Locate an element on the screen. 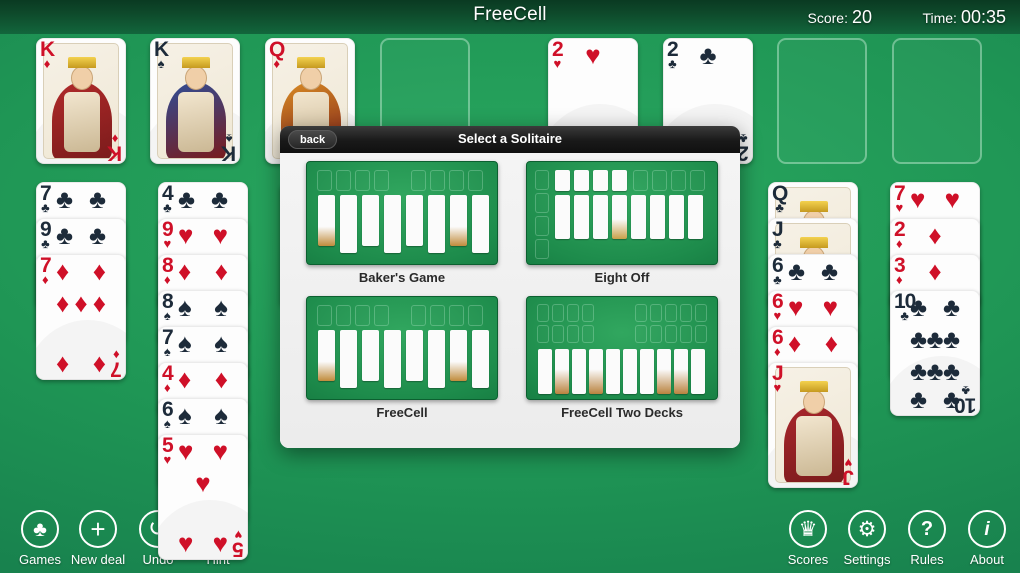 The width and height of the screenshot is (1020, 573). card-corner-tl: K ♠ is located at coordinates (161, 55).